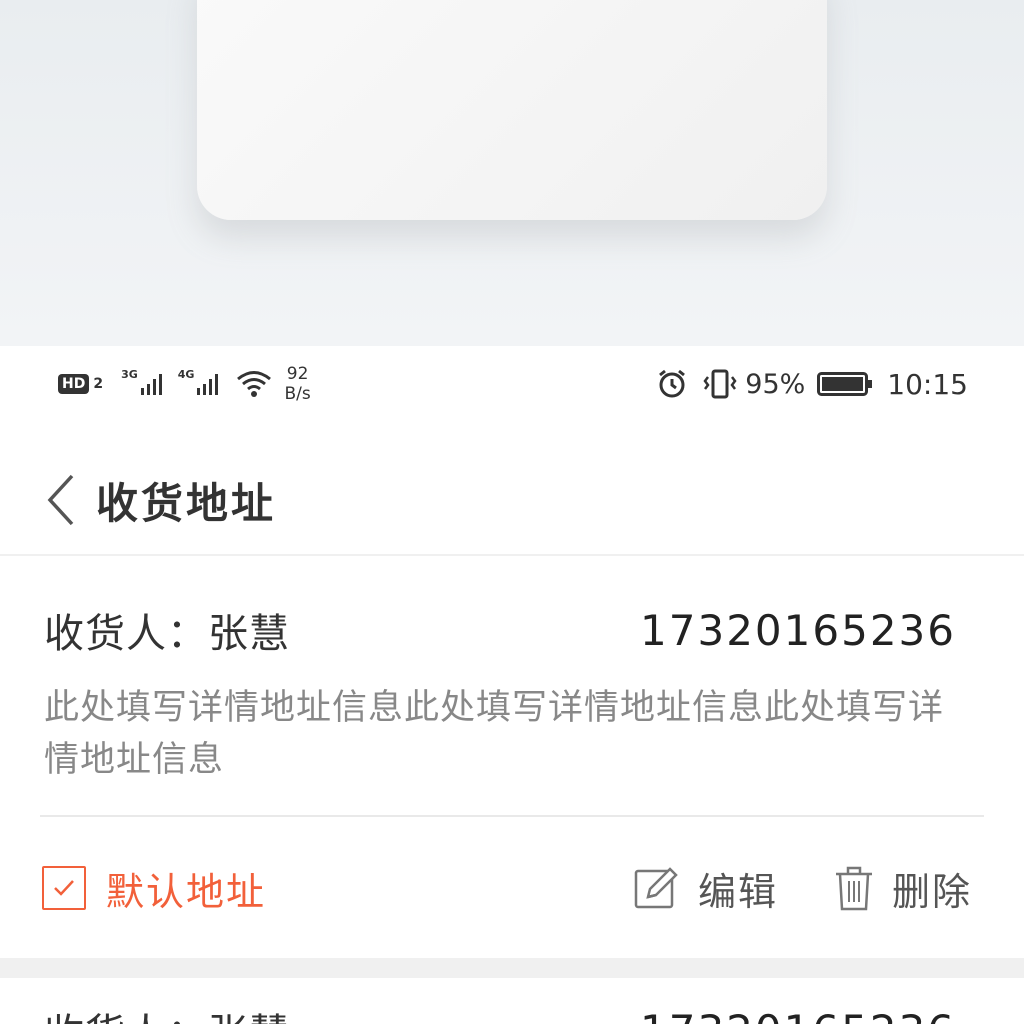  What do you see at coordinates (737, 891) in the screenshot?
I see `edit-label: 编辑` at bounding box center [737, 891].